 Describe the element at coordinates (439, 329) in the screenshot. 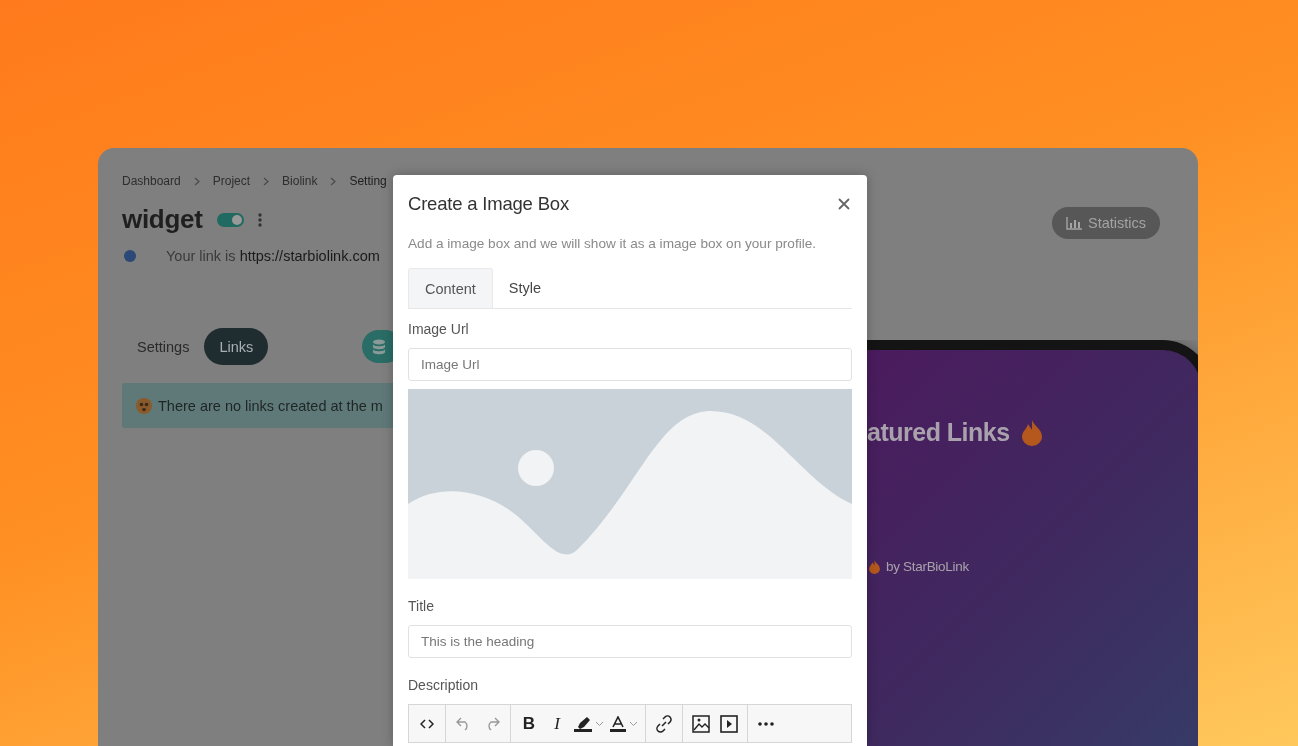

I see `field-label: Image Url` at that location.